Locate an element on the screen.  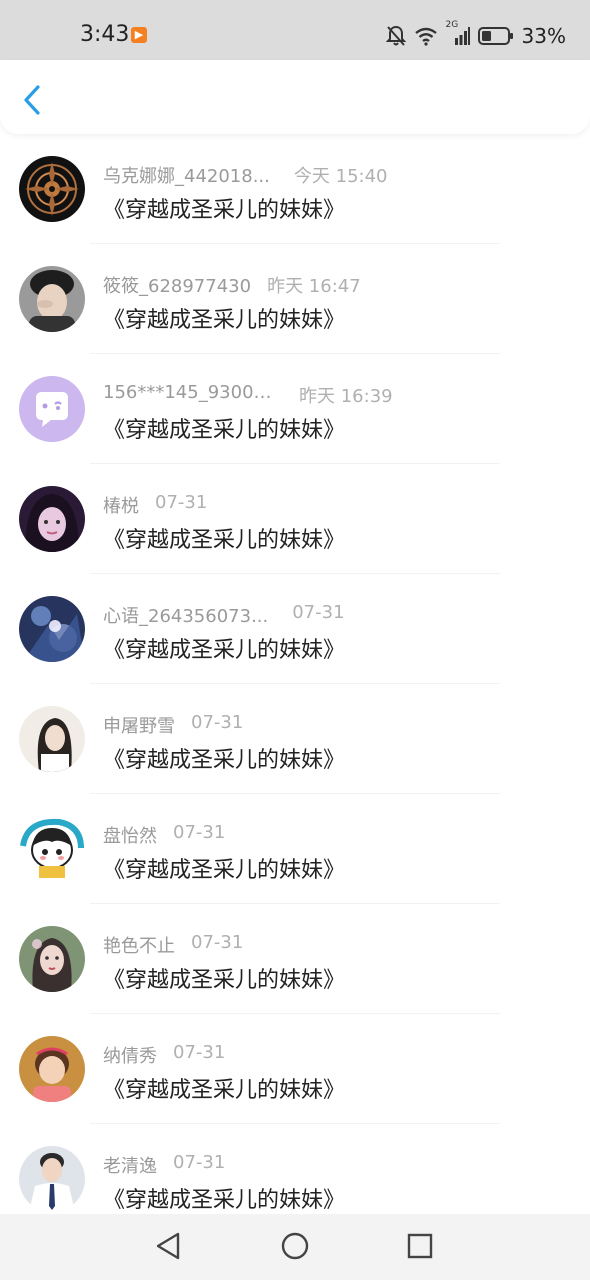
network-type: 2G is located at coordinates (452, 25).